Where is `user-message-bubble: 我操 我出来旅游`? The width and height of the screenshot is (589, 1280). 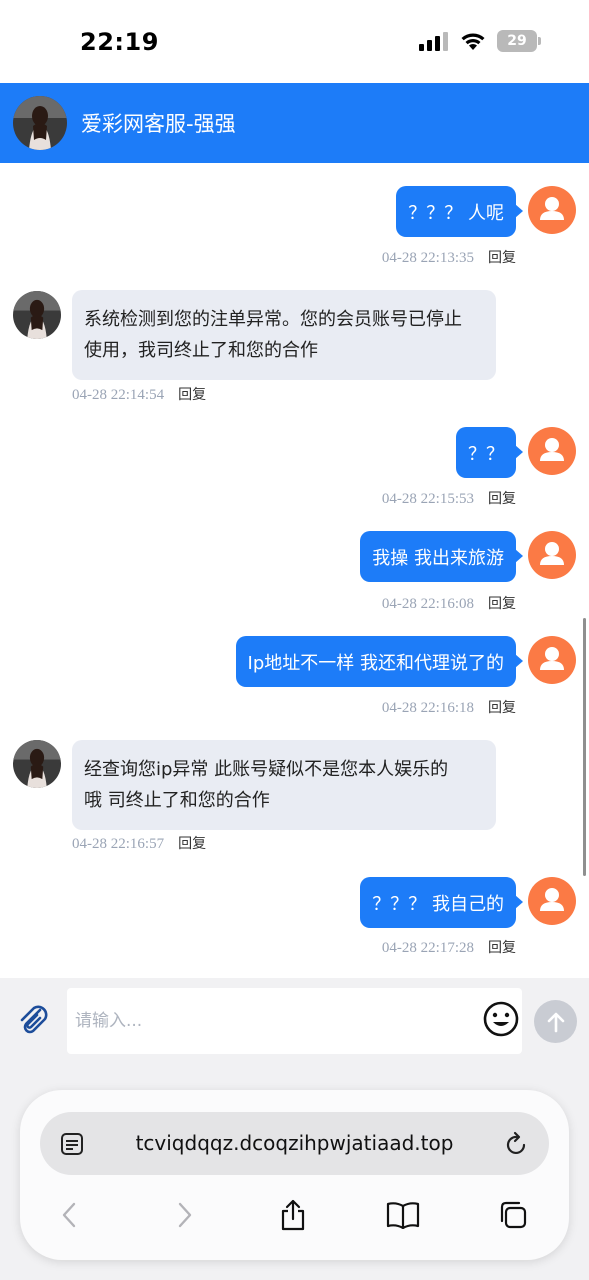
user-message-bubble: 我操 我出来旅游 is located at coordinates (441, 556).